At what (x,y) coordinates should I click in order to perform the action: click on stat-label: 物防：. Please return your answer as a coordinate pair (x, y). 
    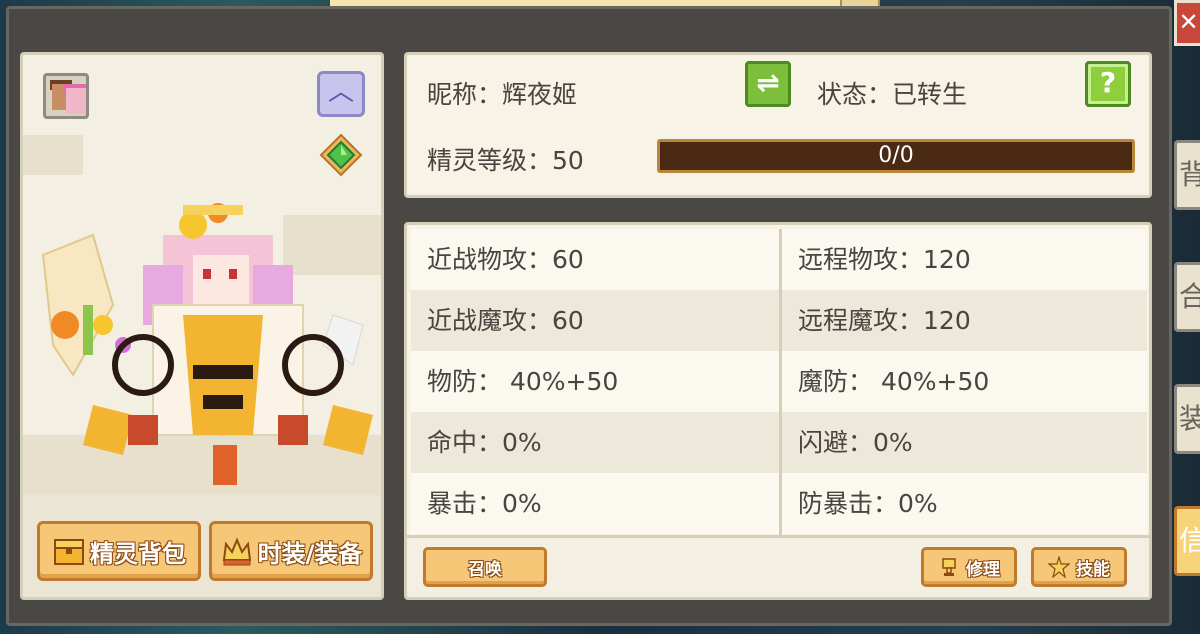
    Looking at the image, I should click on (465, 381).